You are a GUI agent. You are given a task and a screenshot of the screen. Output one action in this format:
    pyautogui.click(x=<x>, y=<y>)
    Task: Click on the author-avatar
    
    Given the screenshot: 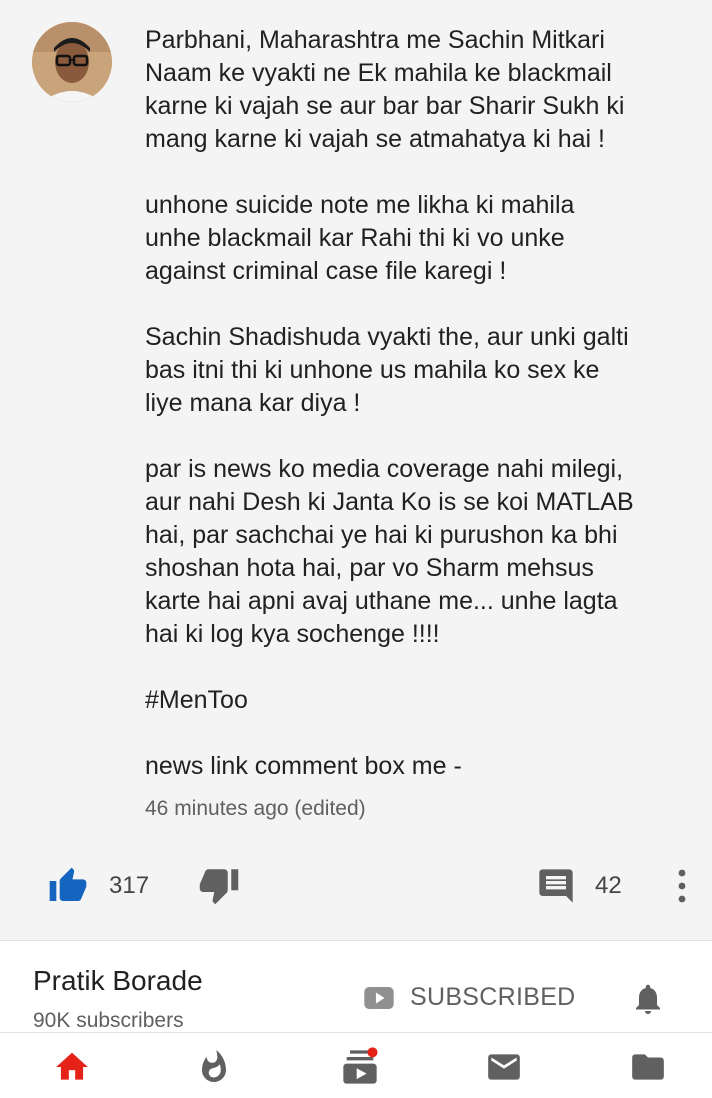 What is the action you would take?
    pyautogui.click(x=72, y=62)
    